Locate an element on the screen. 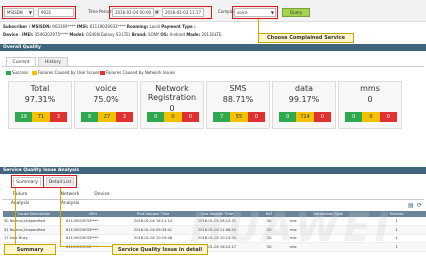 The image size is (426, 260). kpi-name: data is located at coordinates (304, 88).